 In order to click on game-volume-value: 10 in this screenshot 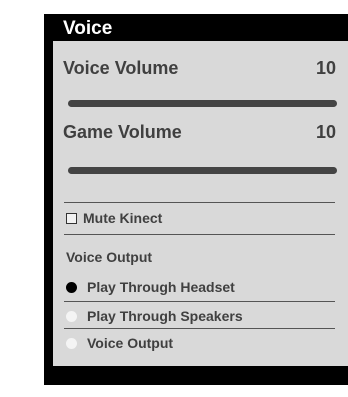, I will do `click(325, 132)`.